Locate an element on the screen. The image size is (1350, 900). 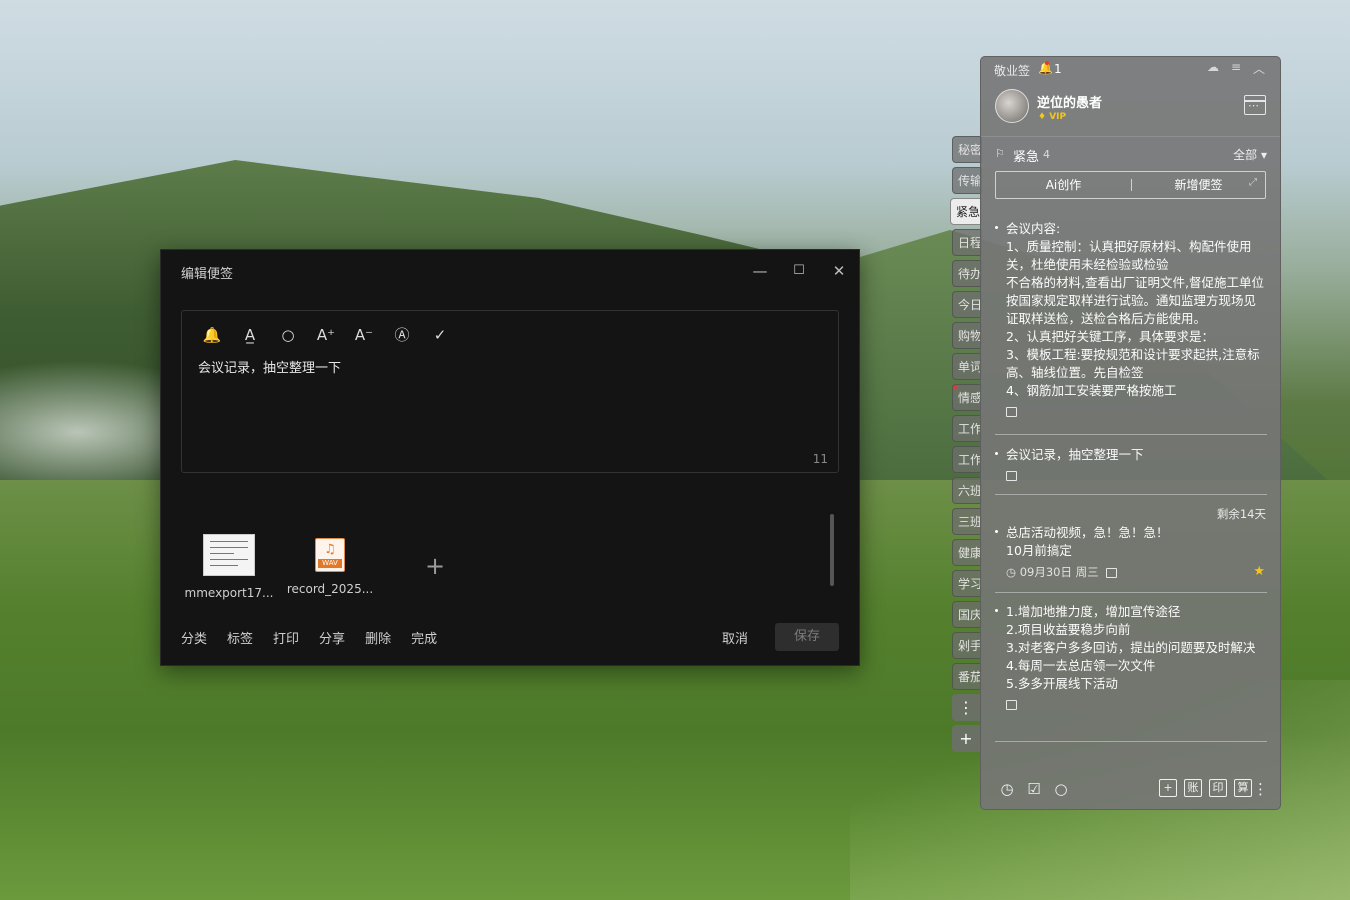
music-note-icon: ♫ is located at coordinates (330, 549).